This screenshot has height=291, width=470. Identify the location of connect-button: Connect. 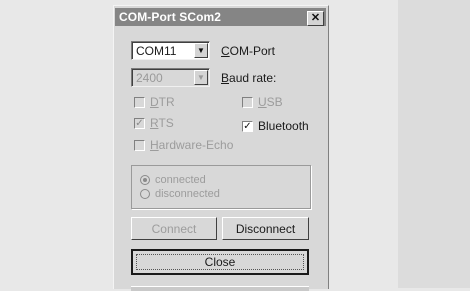
(174, 228).